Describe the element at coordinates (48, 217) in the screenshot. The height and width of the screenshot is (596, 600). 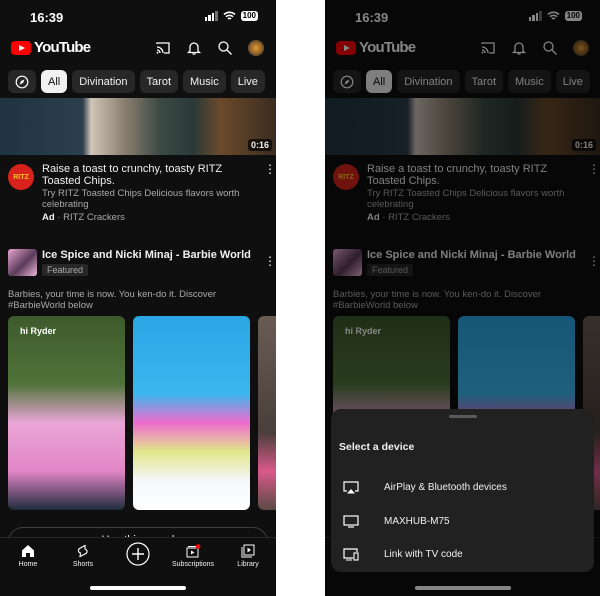
I see `ad-badge: Ad` at that location.